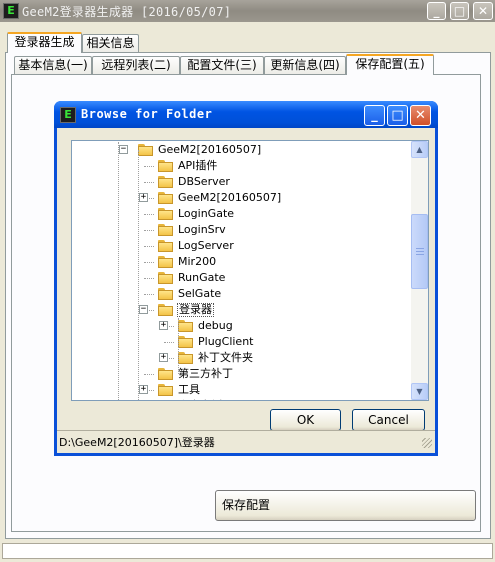 The width and height of the screenshot is (495, 562). Describe the element at coordinates (397, 115) in the screenshot. I see `dialog-maximize-button: □` at that location.